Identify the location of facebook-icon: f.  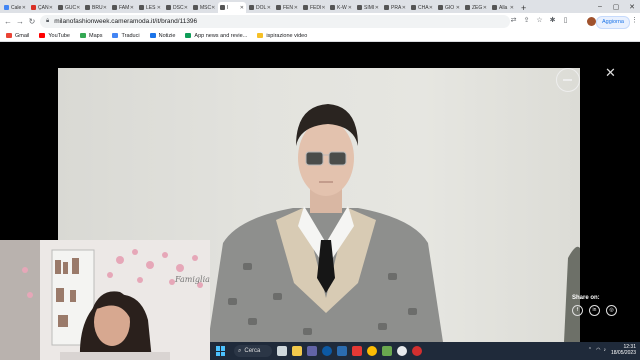
(577, 310).